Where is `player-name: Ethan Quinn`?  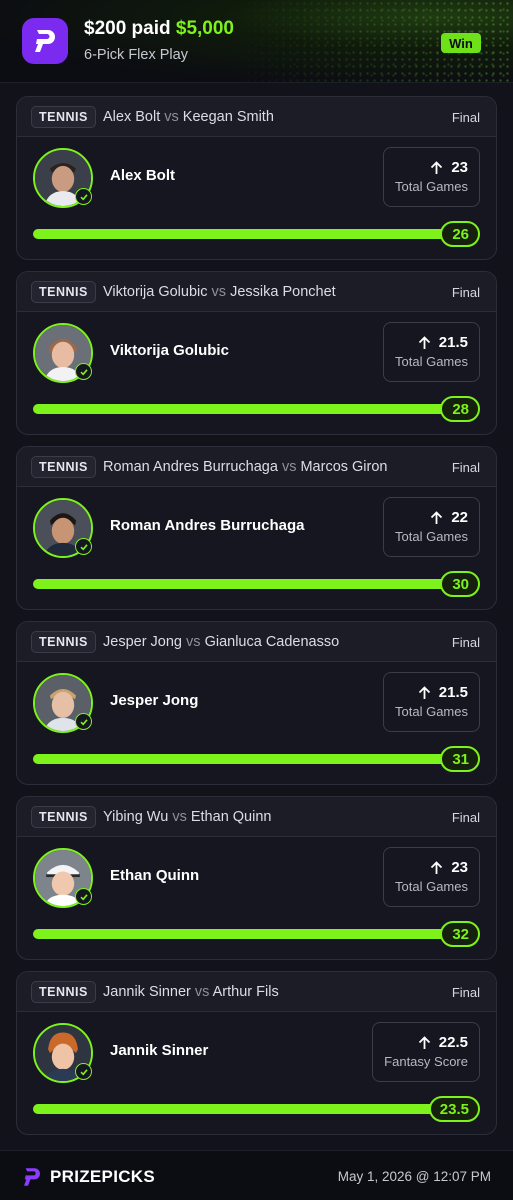 player-name: Ethan Quinn is located at coordinates (155, 875).